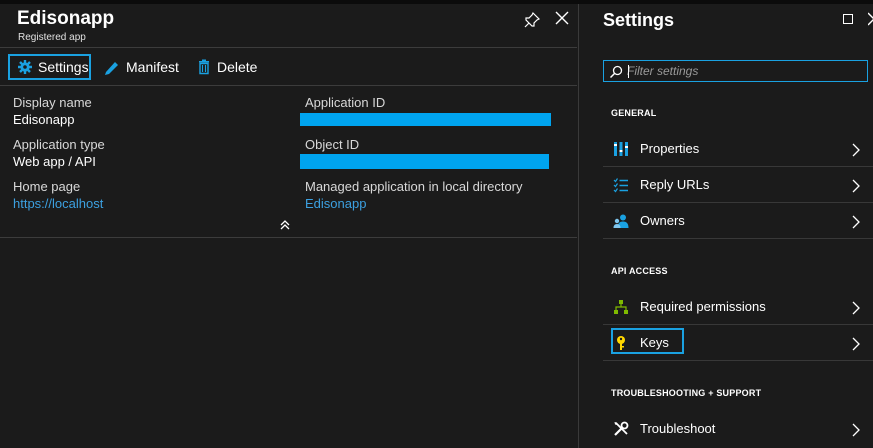 The width and height of the screenshot is (873, 448). Describe the element at coordinates (662, 220) in the screenshot. I see `owners-label: Owners` at that location.